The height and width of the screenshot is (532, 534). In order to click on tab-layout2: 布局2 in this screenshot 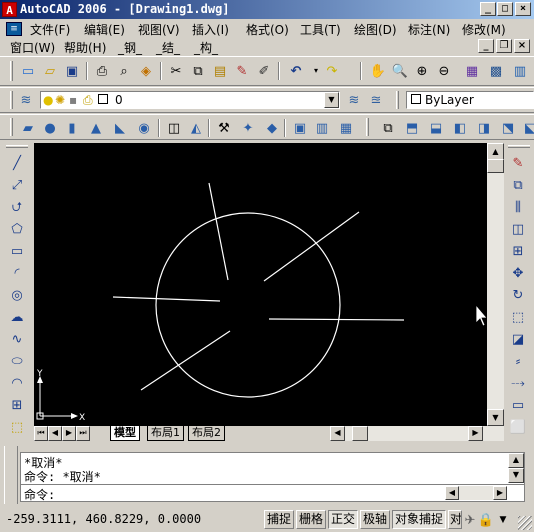, I will do `click(206, 433)`.